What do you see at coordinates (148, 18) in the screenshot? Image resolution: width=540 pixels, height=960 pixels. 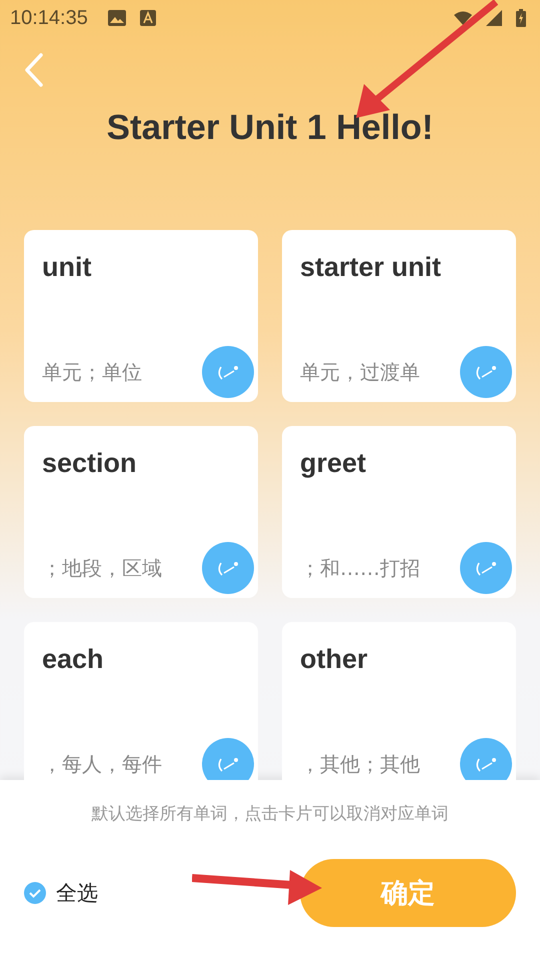 I see `text-icon` at bounding box center [148, 18].